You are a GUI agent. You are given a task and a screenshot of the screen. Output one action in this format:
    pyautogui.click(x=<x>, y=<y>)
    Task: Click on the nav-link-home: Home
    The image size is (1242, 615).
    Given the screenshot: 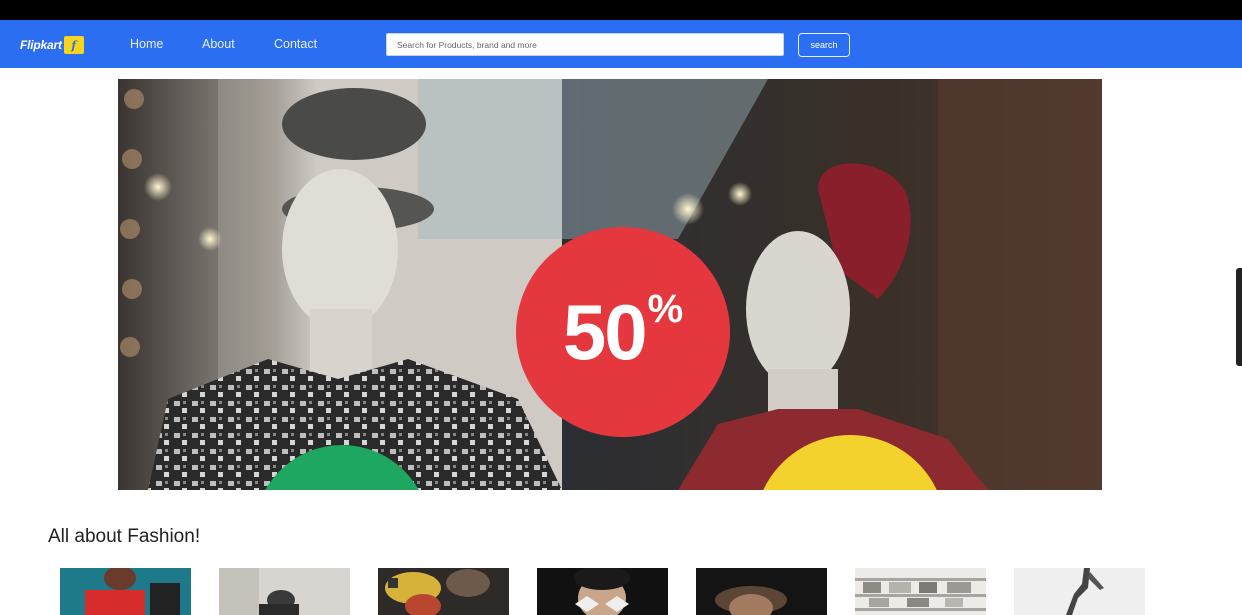 What is the action you would take?
    pyautogui.click(x=146, y=44)
    